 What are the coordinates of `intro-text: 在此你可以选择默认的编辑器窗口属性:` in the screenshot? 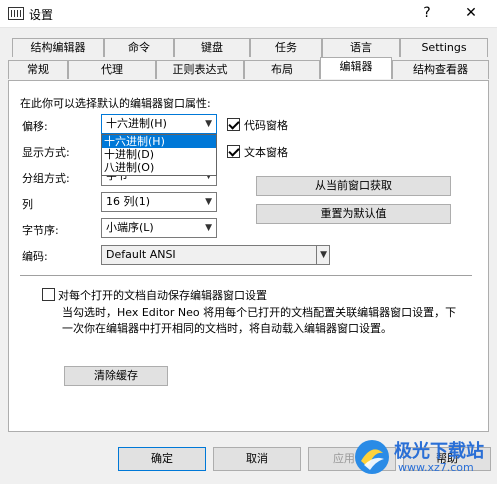 It's located at (115, 103).